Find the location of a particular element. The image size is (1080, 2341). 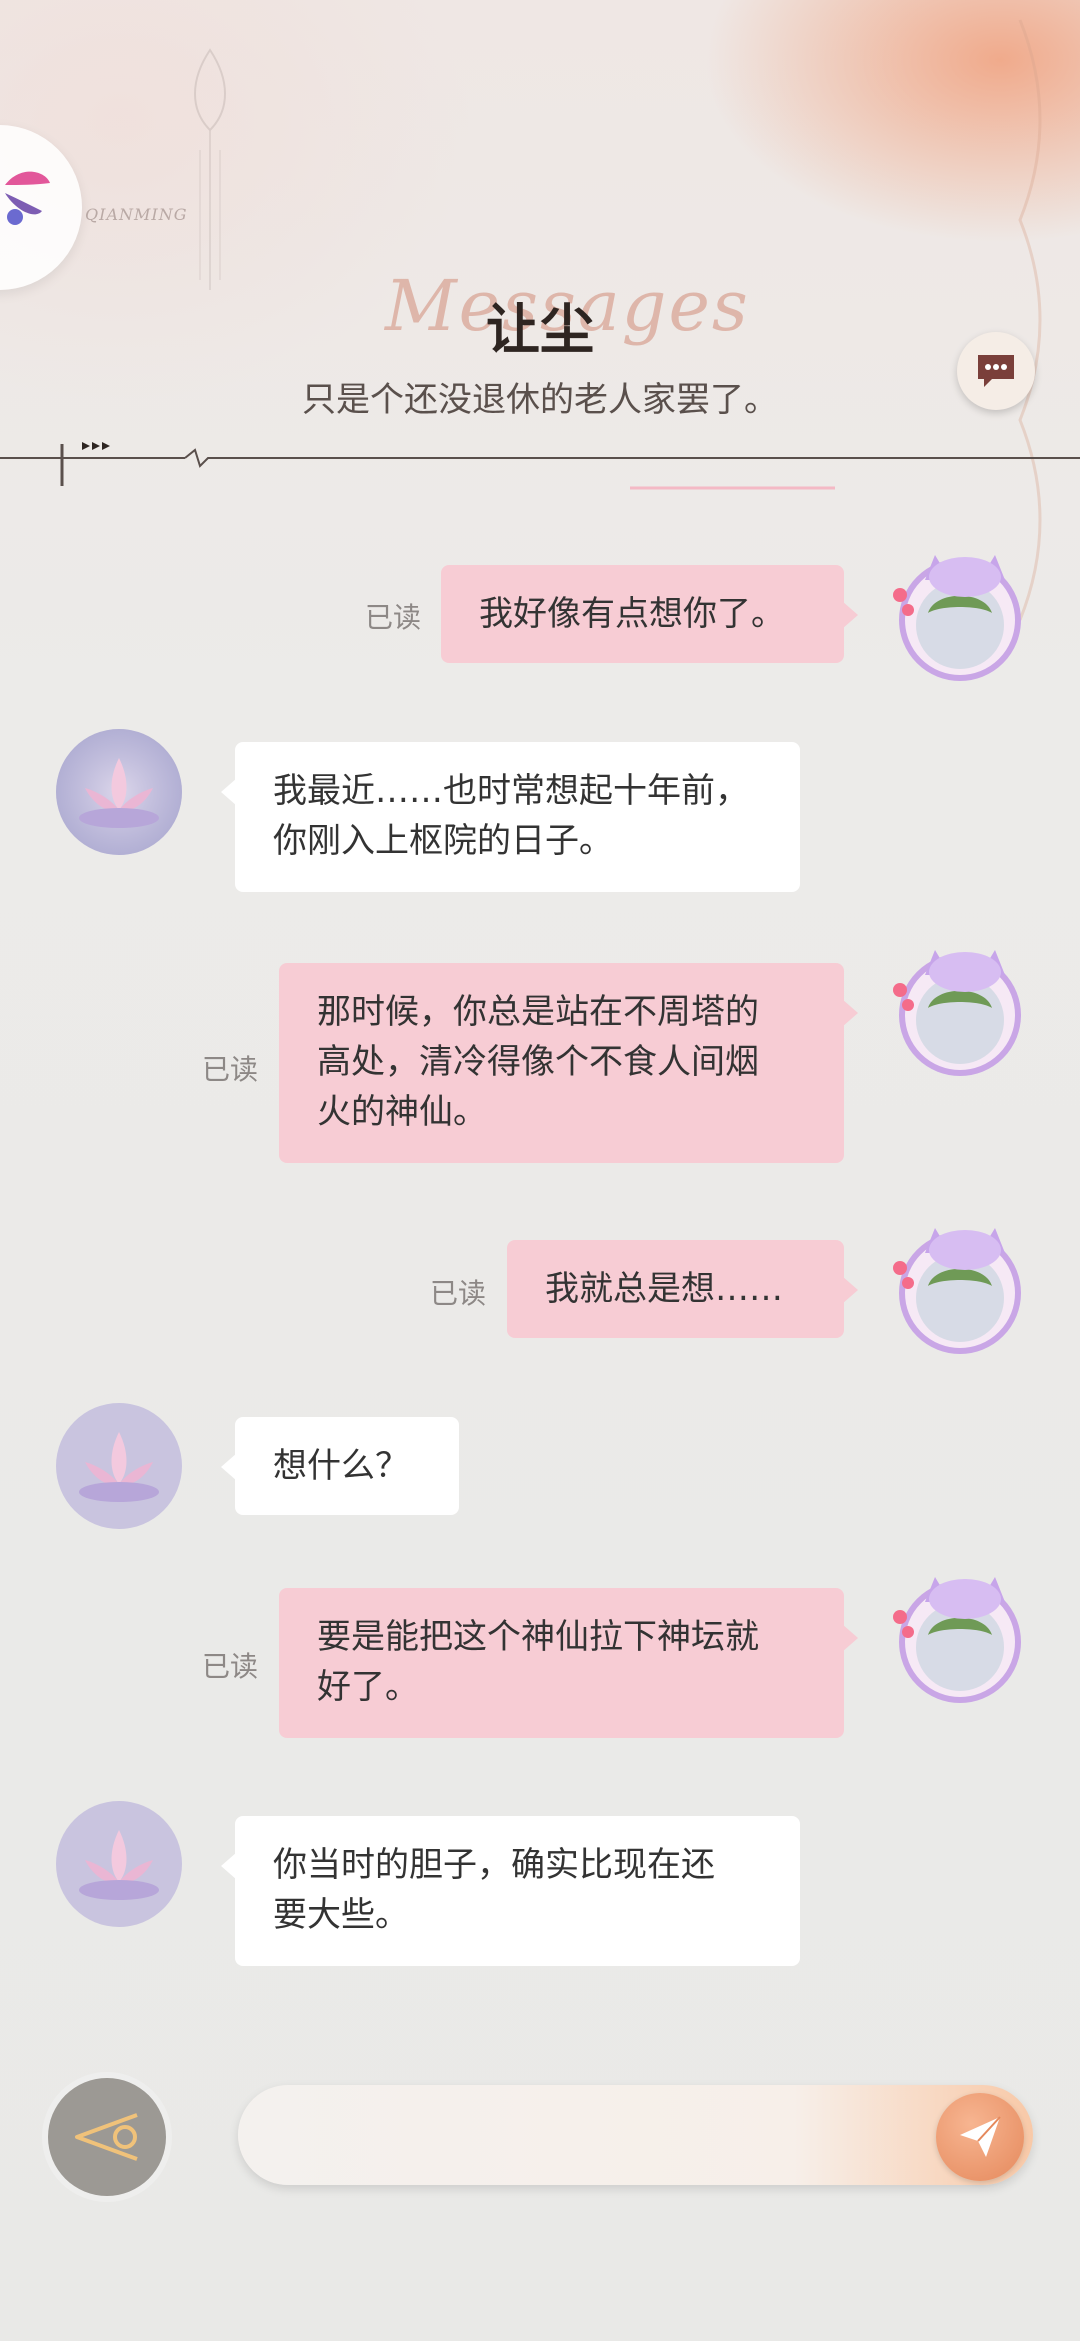

message-bubble-incoming: 想什么？ is located at coordinates (340, 1466).